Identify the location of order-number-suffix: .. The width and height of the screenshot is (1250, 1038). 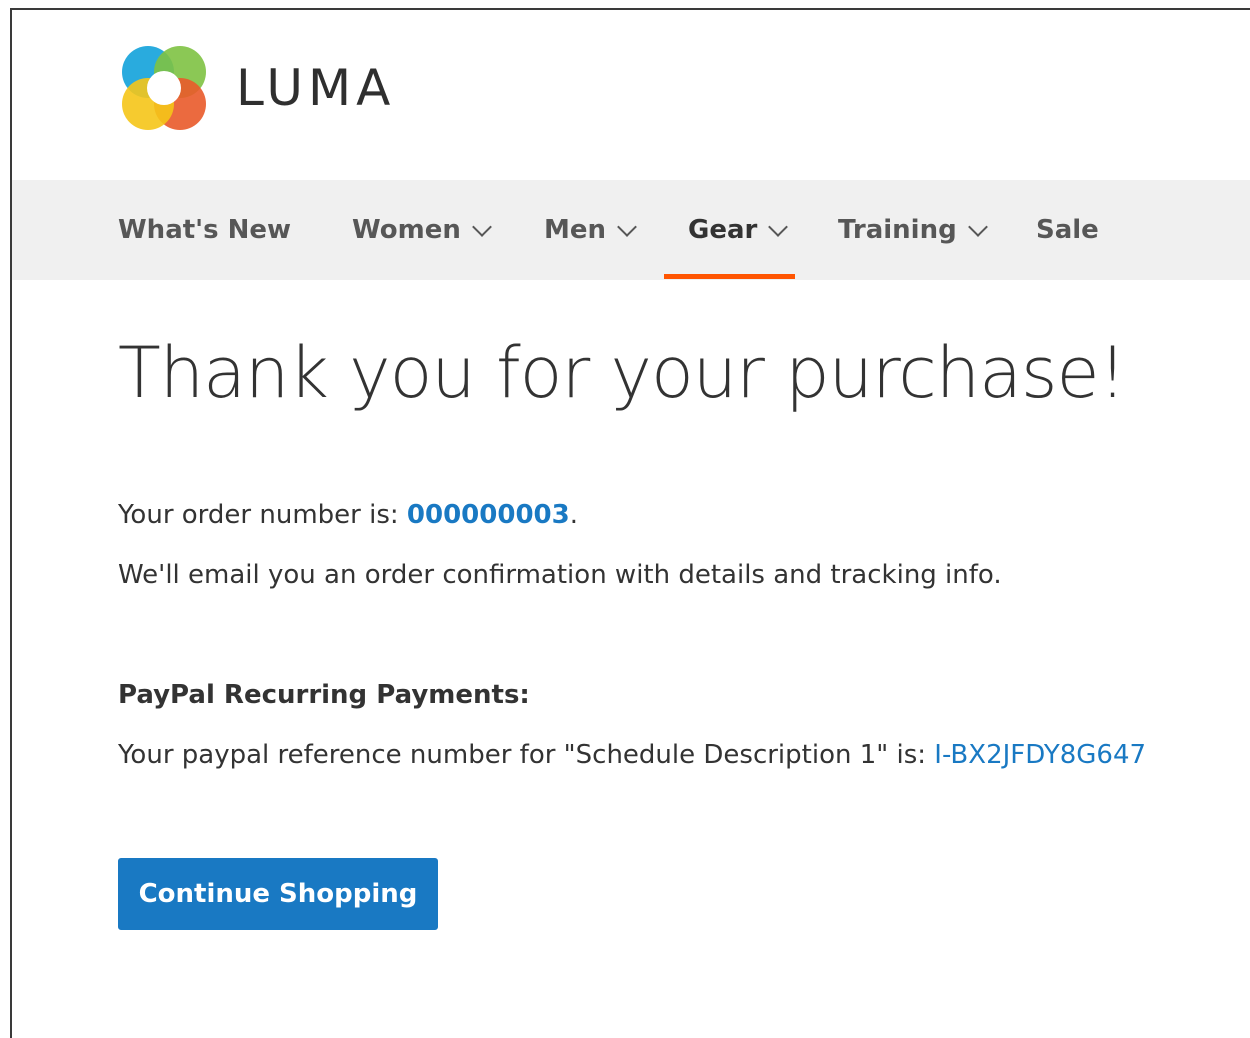
(573, 515).